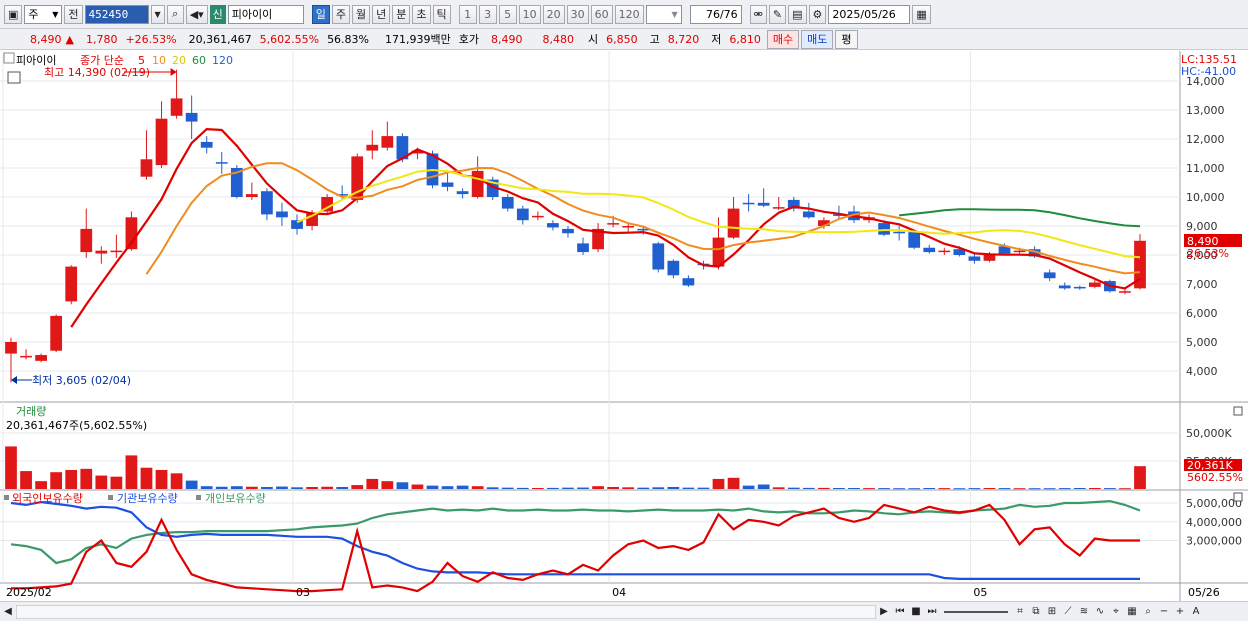 Image resolution: width=1248 pixels, height=621 pixels. Describe the element at coordinates (421, 14) in the screenshot. I see `period-second: 초` at that location.